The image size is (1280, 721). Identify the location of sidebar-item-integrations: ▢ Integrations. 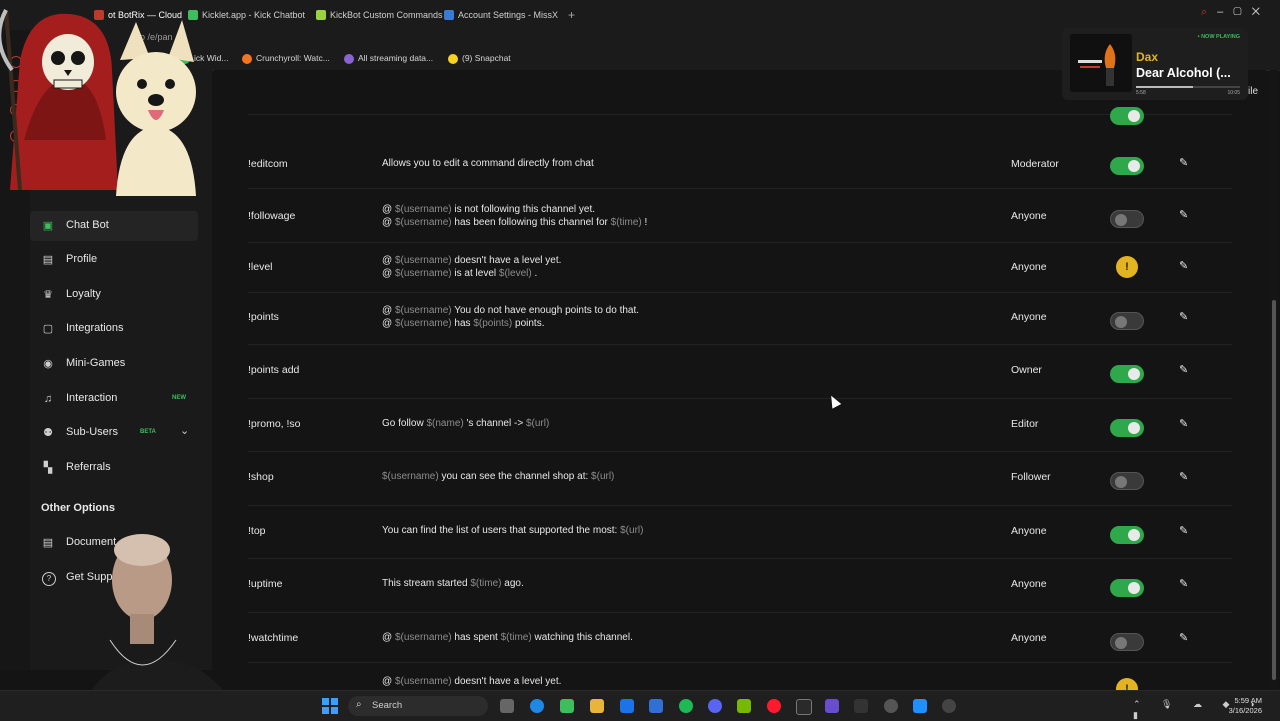
(114, 329).